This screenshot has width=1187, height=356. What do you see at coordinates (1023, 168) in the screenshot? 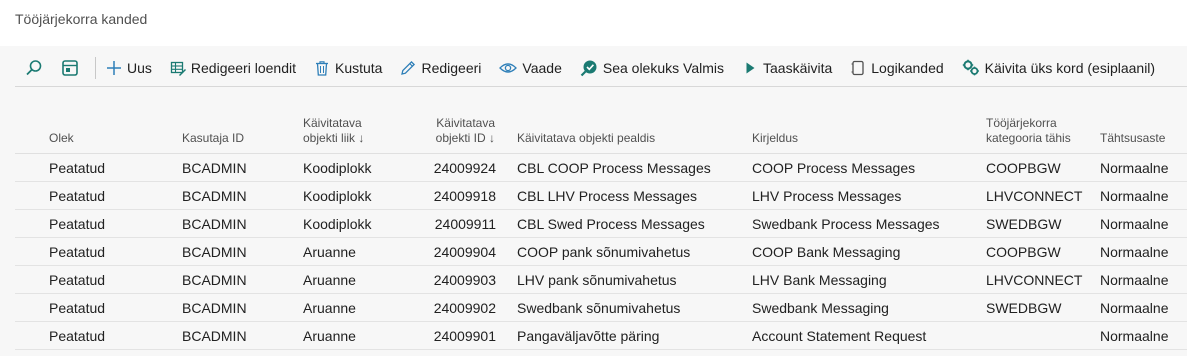
I see `cell-category: COOPBGW` at bounding box center [1023, 168].